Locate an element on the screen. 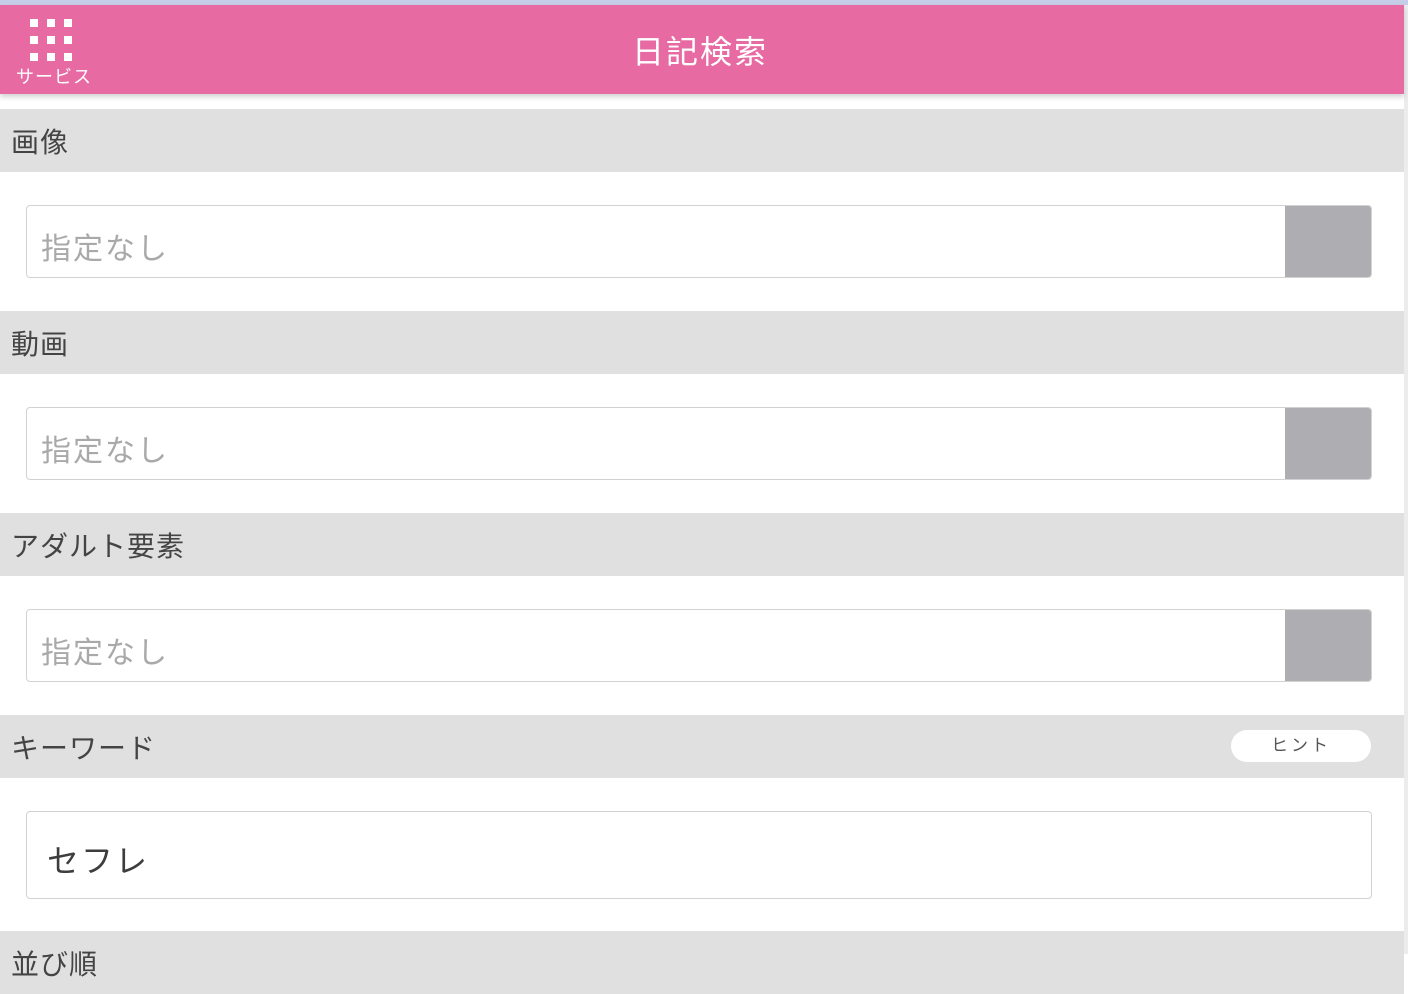 The height and width of the screenshot is (994, 1408). page-title: 日記検索 is located at coordinates (699, 52).